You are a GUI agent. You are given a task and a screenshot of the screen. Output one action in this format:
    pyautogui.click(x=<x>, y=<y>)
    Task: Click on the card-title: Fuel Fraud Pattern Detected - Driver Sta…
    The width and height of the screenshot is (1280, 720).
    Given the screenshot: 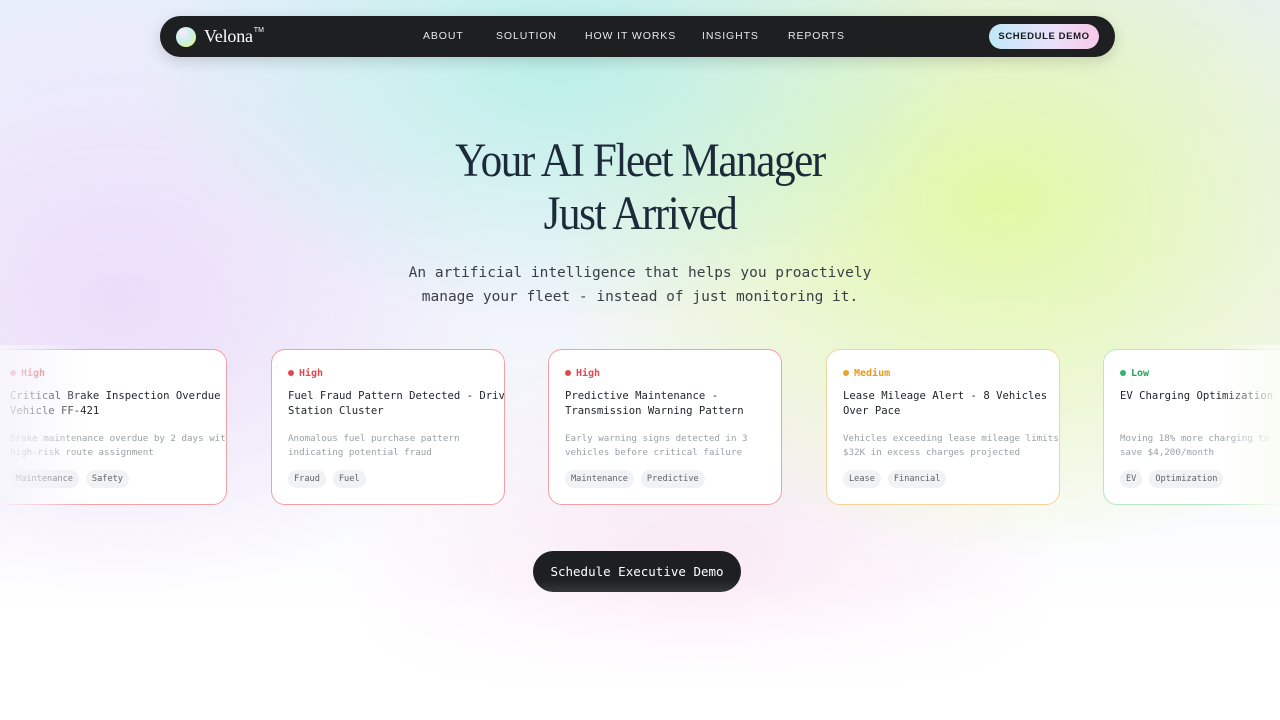 What is the action you would take?
    pyautogui.click(x=396, y=404)
    